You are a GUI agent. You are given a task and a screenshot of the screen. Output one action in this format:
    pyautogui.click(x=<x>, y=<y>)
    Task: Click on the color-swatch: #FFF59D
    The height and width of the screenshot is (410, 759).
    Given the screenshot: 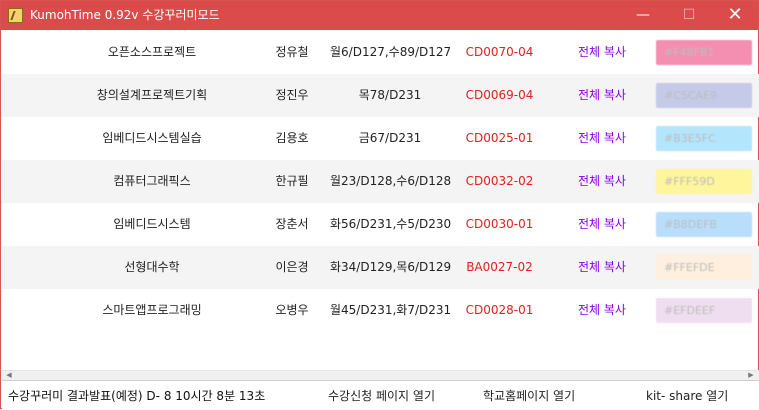 What is the action you would take?
    pyautogui.click(x=704, y=181)
    